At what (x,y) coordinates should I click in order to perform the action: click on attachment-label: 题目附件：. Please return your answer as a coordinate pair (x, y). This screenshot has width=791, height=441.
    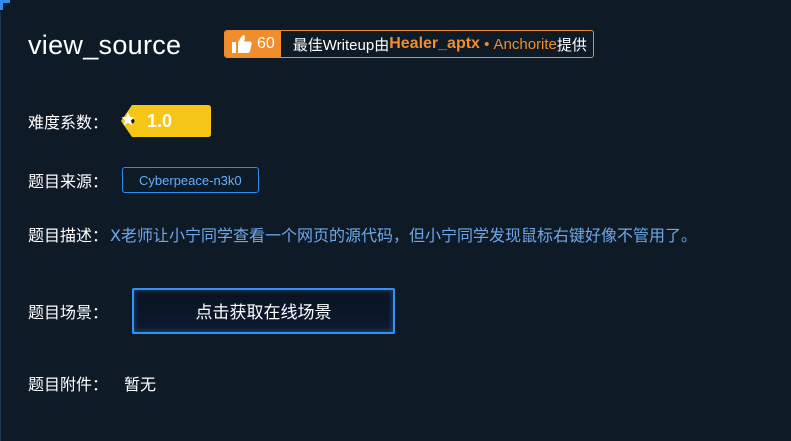
    Looking at the image, I should click on (68, 384).